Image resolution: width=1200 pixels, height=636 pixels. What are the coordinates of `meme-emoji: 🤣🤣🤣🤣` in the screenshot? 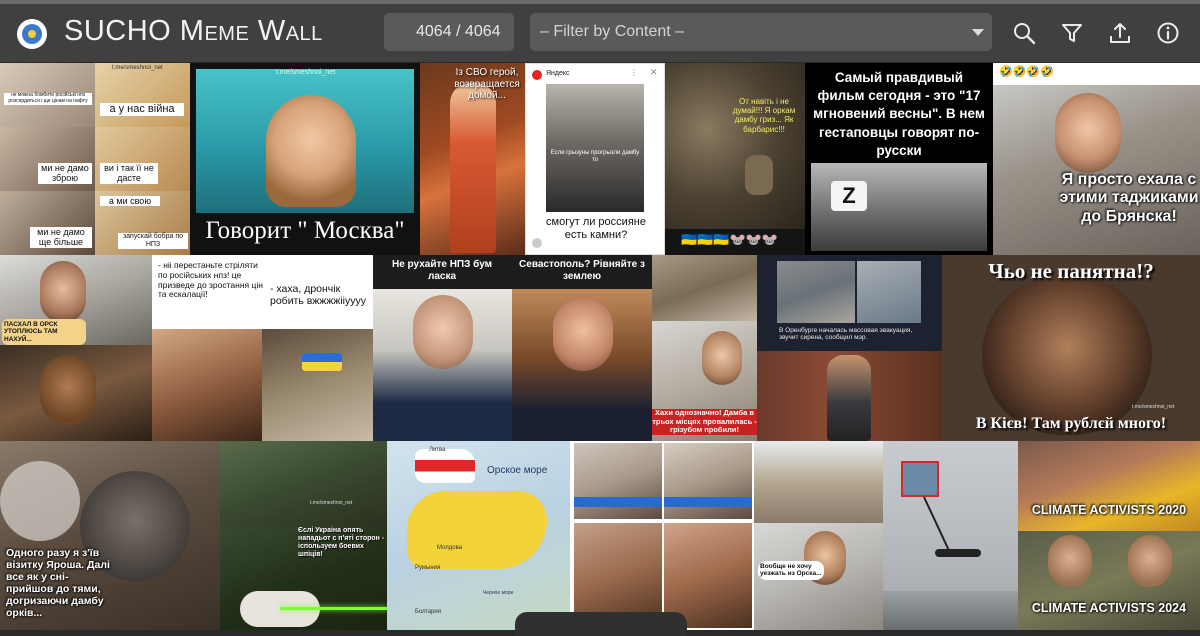 It's located at (1026, 72).